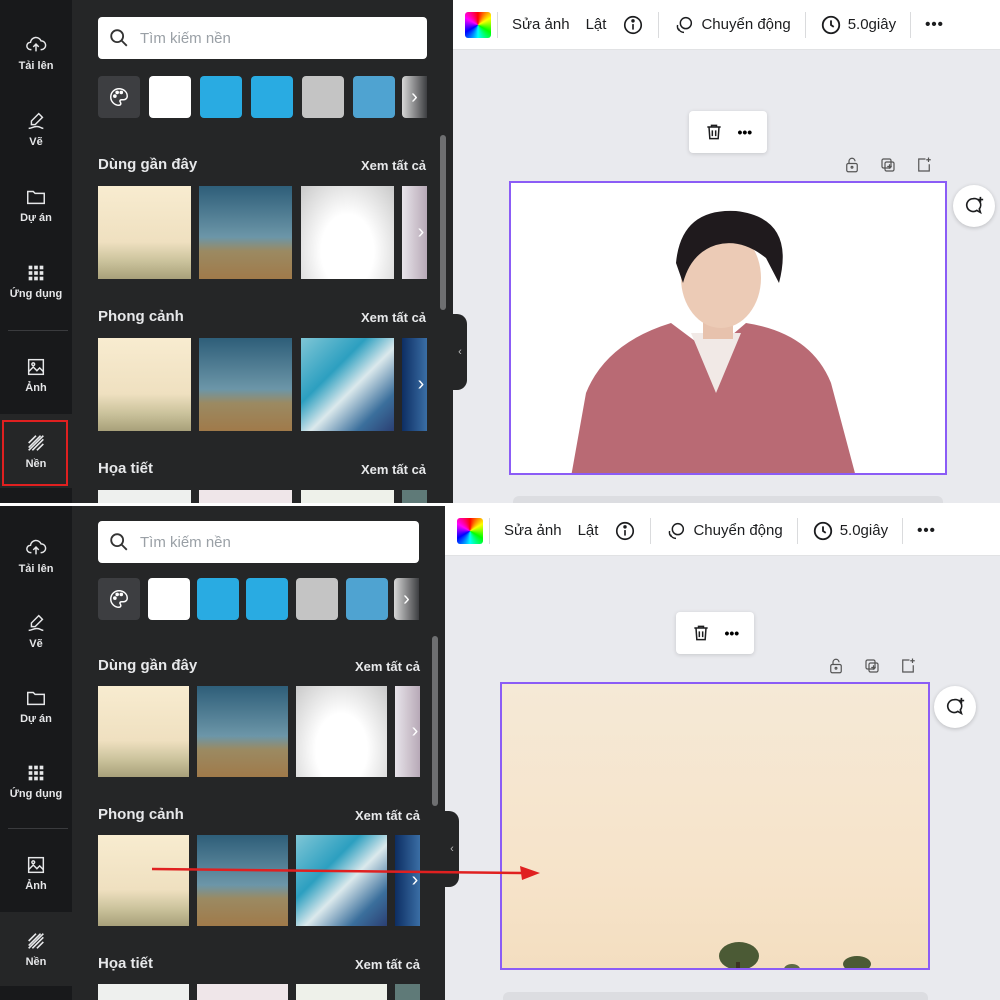 This screenshot has width=1000, height=1000. What do you see at coordinates (36, 66) in the screenshot?
I see `sidebar-item-label: Tải lên` at bounding box center [36, 66].